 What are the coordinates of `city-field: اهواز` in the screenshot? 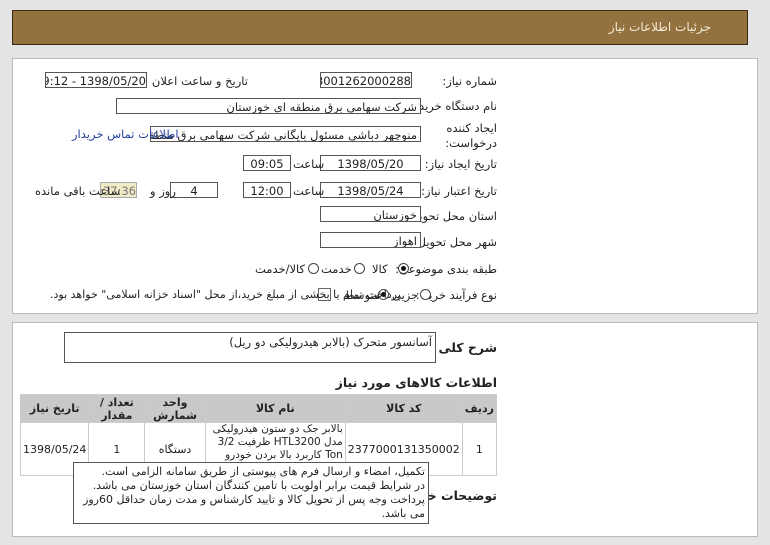 It's located at (370, 240).